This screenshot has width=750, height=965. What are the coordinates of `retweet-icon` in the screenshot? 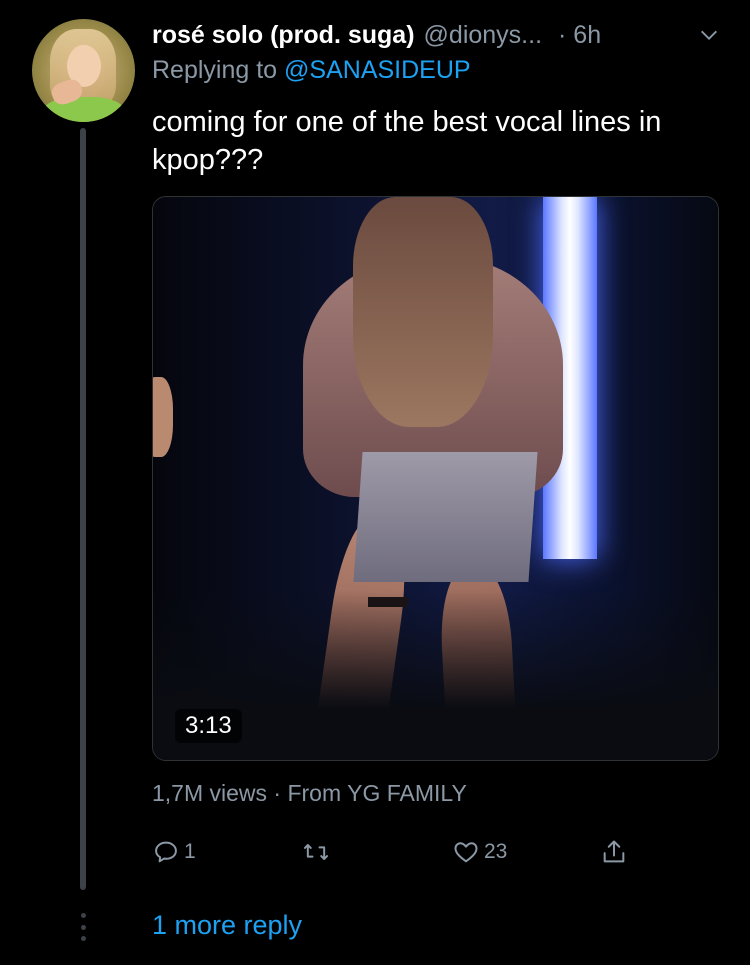 It's located at (316, 852).